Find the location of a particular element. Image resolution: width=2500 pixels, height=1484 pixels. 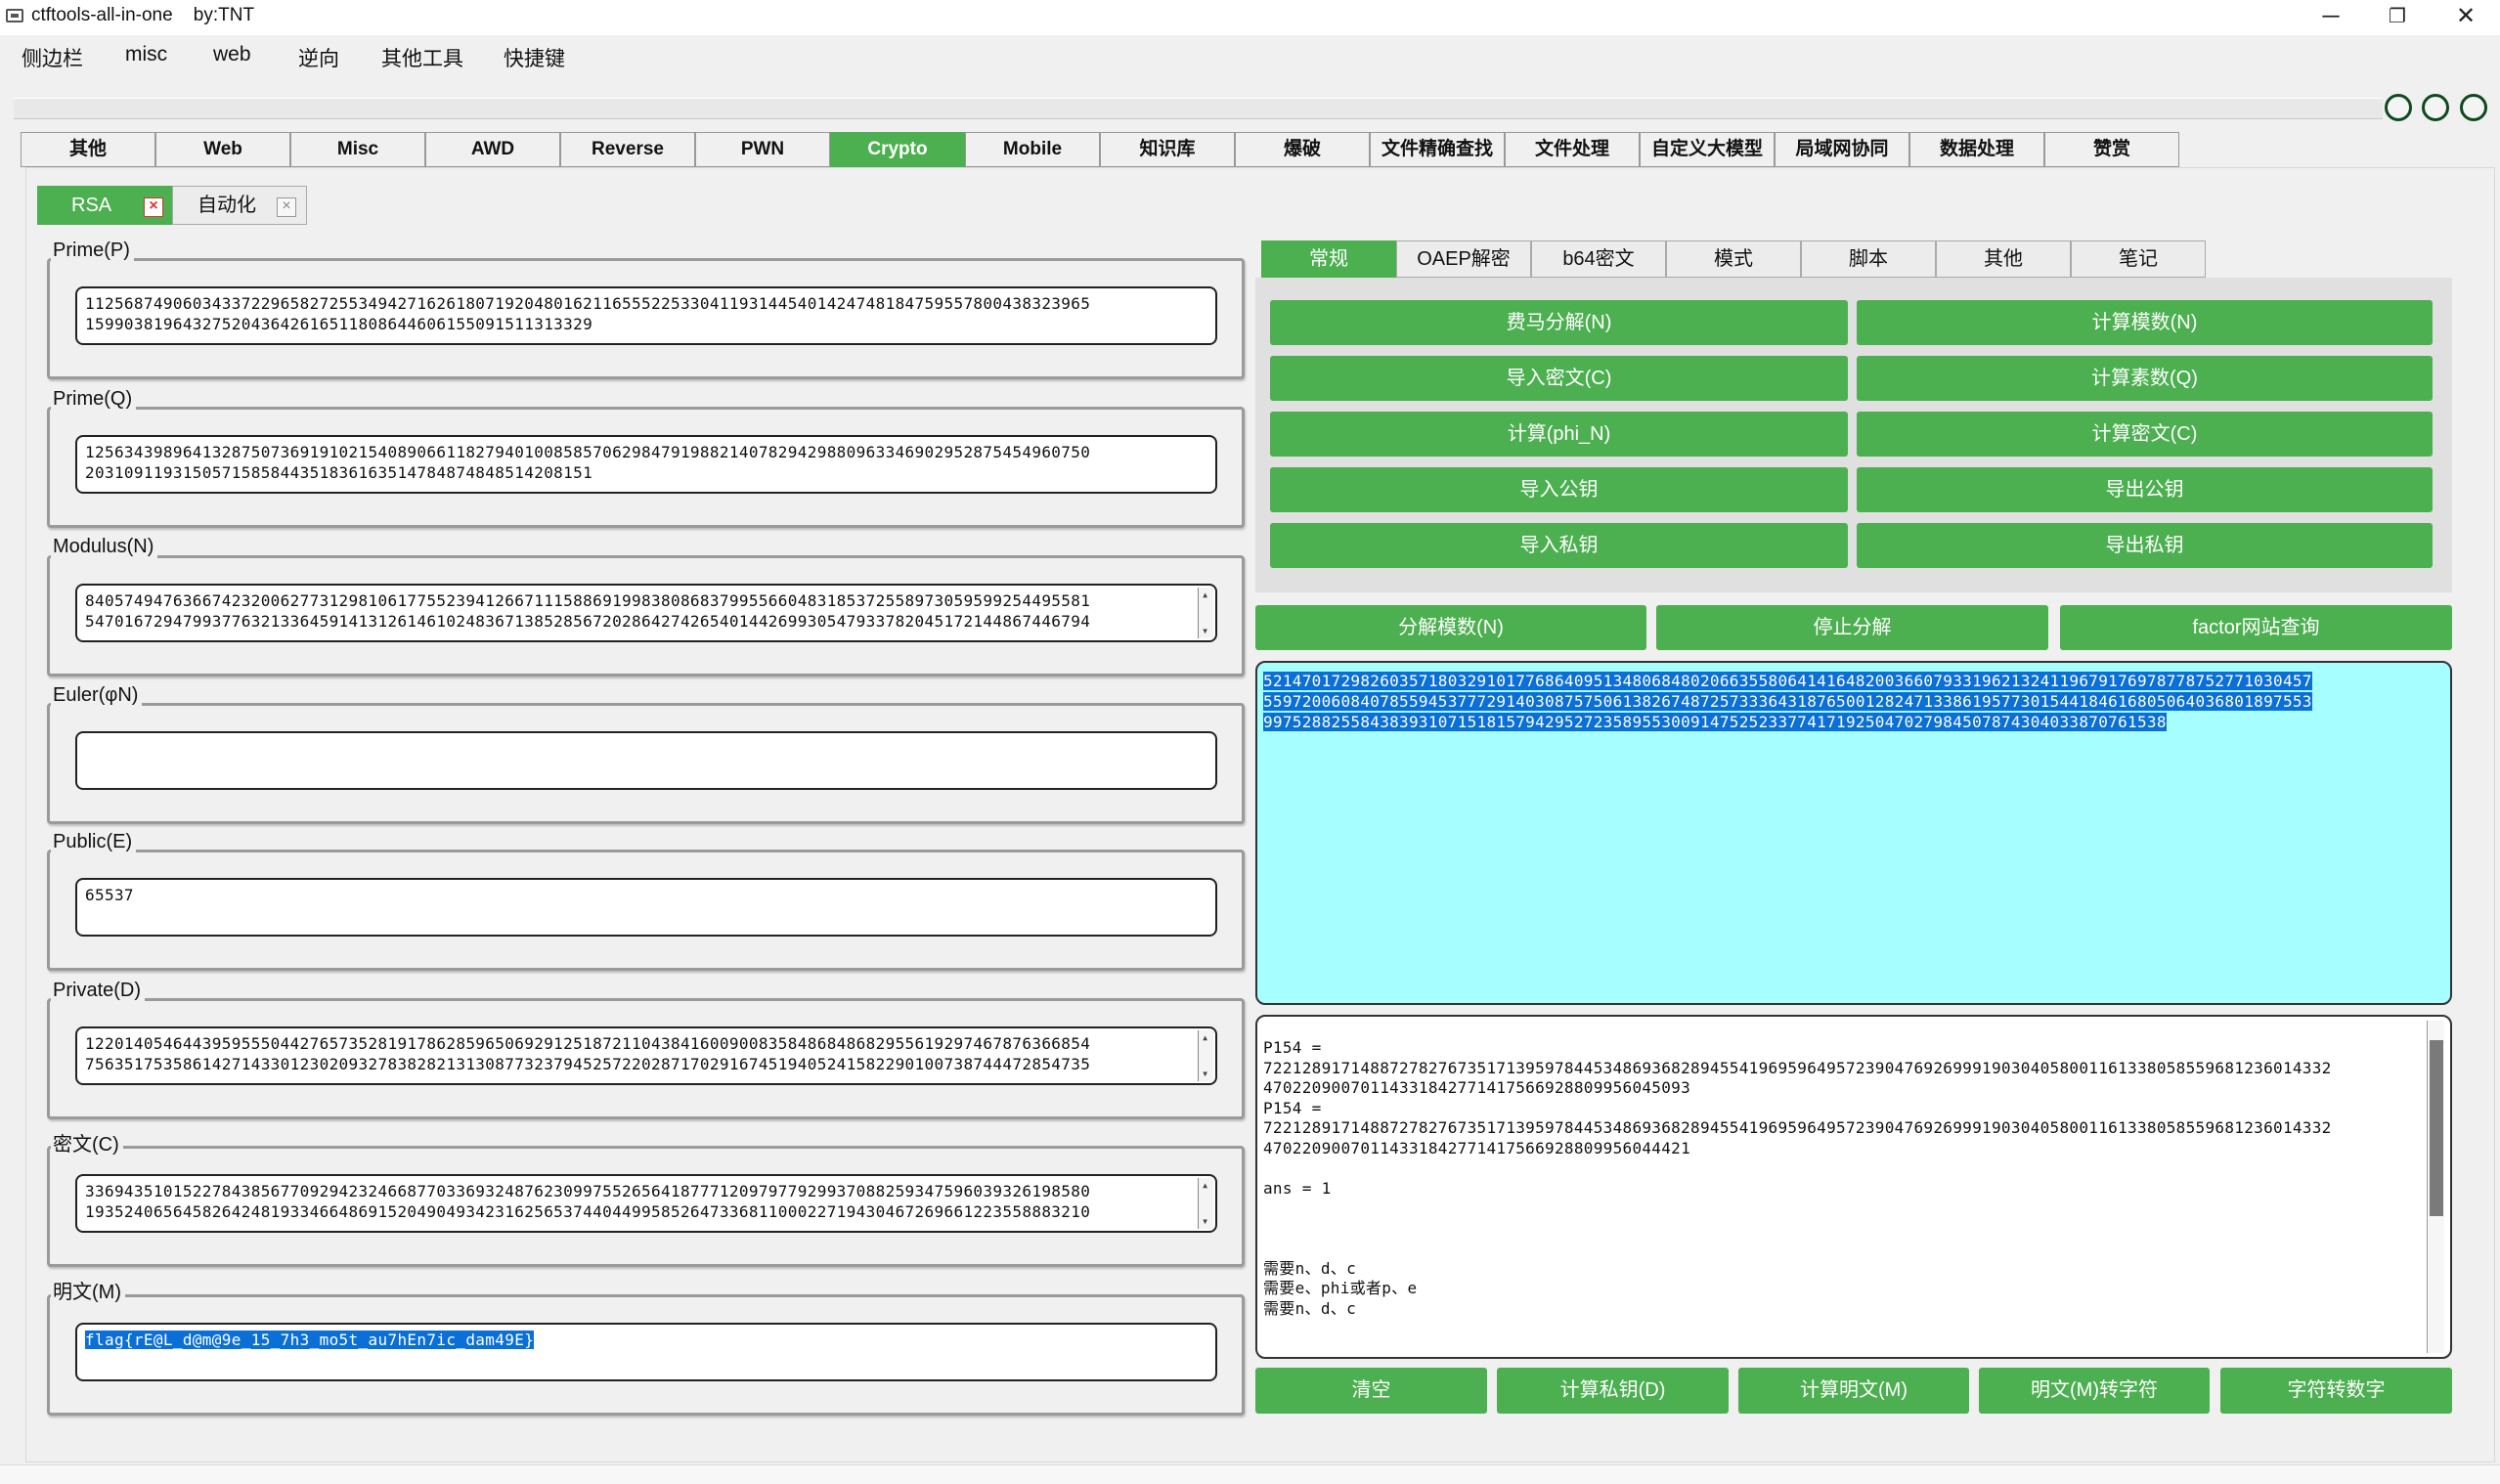

tab-lan-collab: 局域网协同 is located at coordinates (1842, 149).